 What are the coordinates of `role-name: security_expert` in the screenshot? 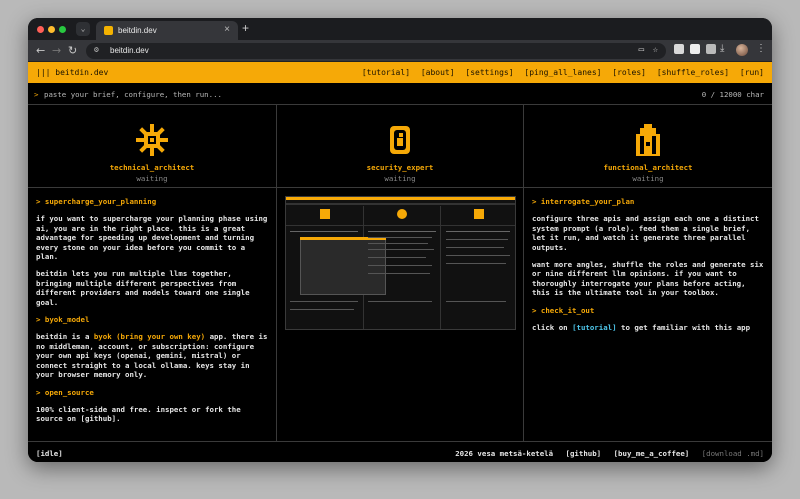 It's located at (400, 167).